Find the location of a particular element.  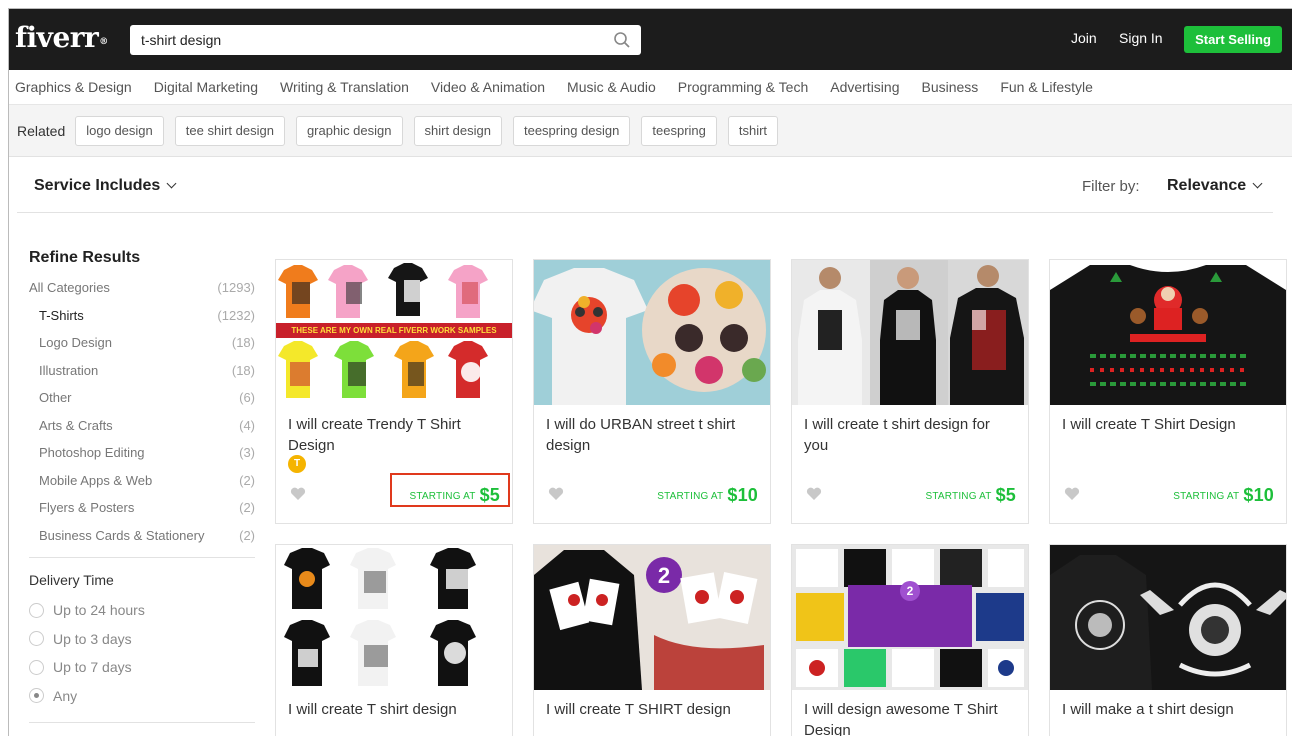

sidebar-category: All Categories (1293) is located at coordinates (142, 294).